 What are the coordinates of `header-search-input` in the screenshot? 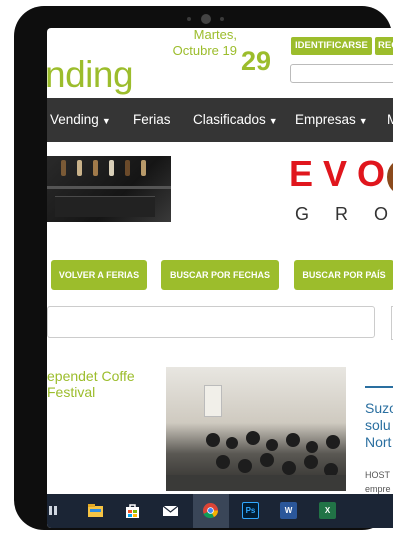 It's located at (341, 73).